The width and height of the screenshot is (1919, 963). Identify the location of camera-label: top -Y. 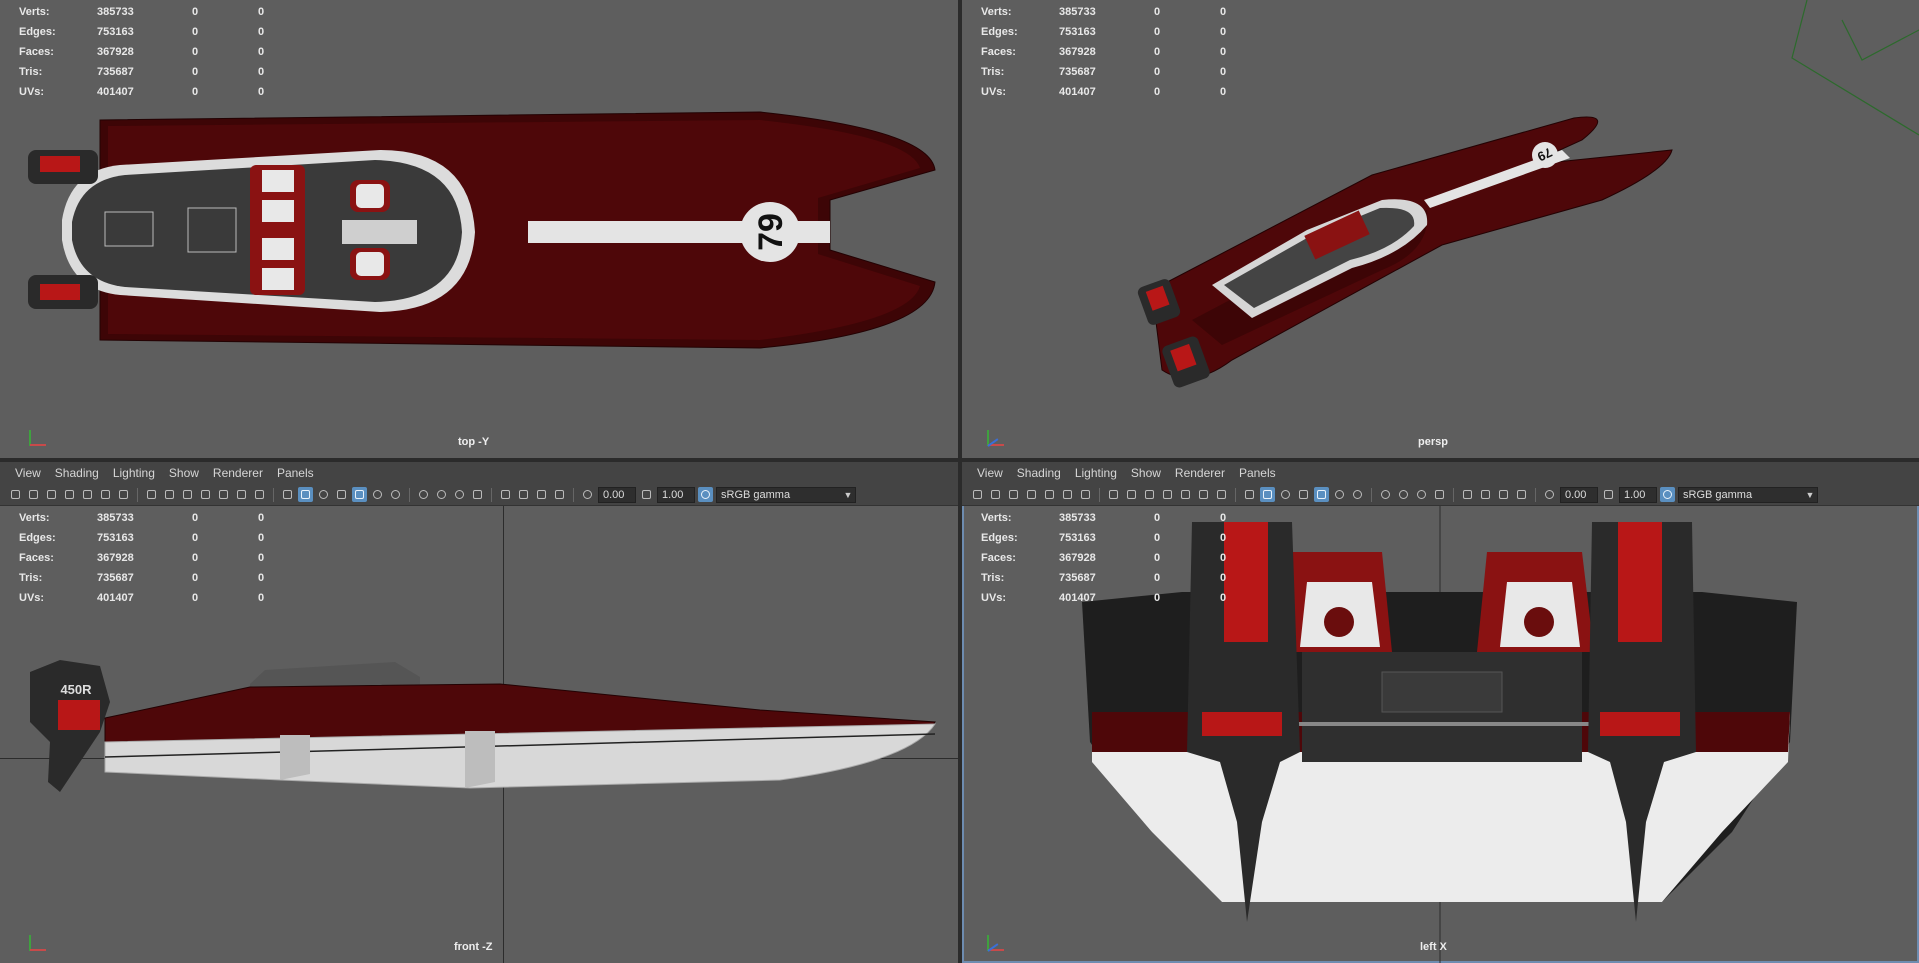
(474, 442).